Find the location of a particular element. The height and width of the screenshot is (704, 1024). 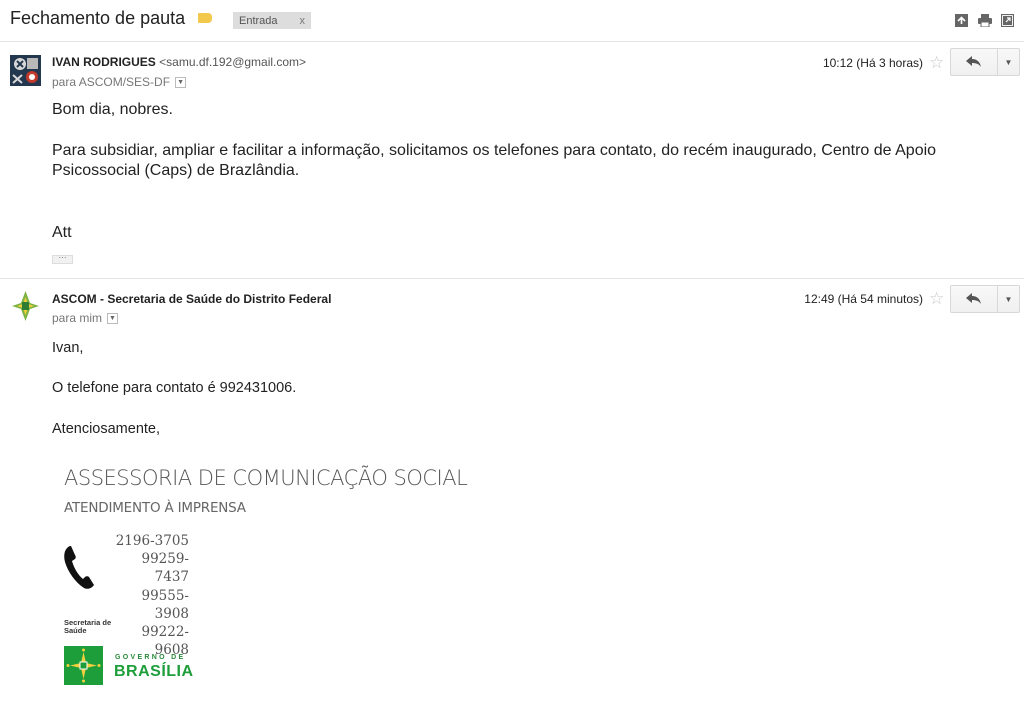

print-icon is located at coordinates (985, 20).